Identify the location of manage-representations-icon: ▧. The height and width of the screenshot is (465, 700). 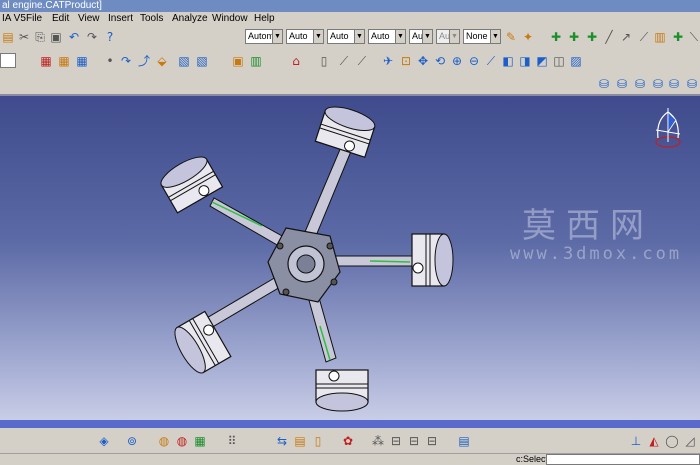
(184, 61).